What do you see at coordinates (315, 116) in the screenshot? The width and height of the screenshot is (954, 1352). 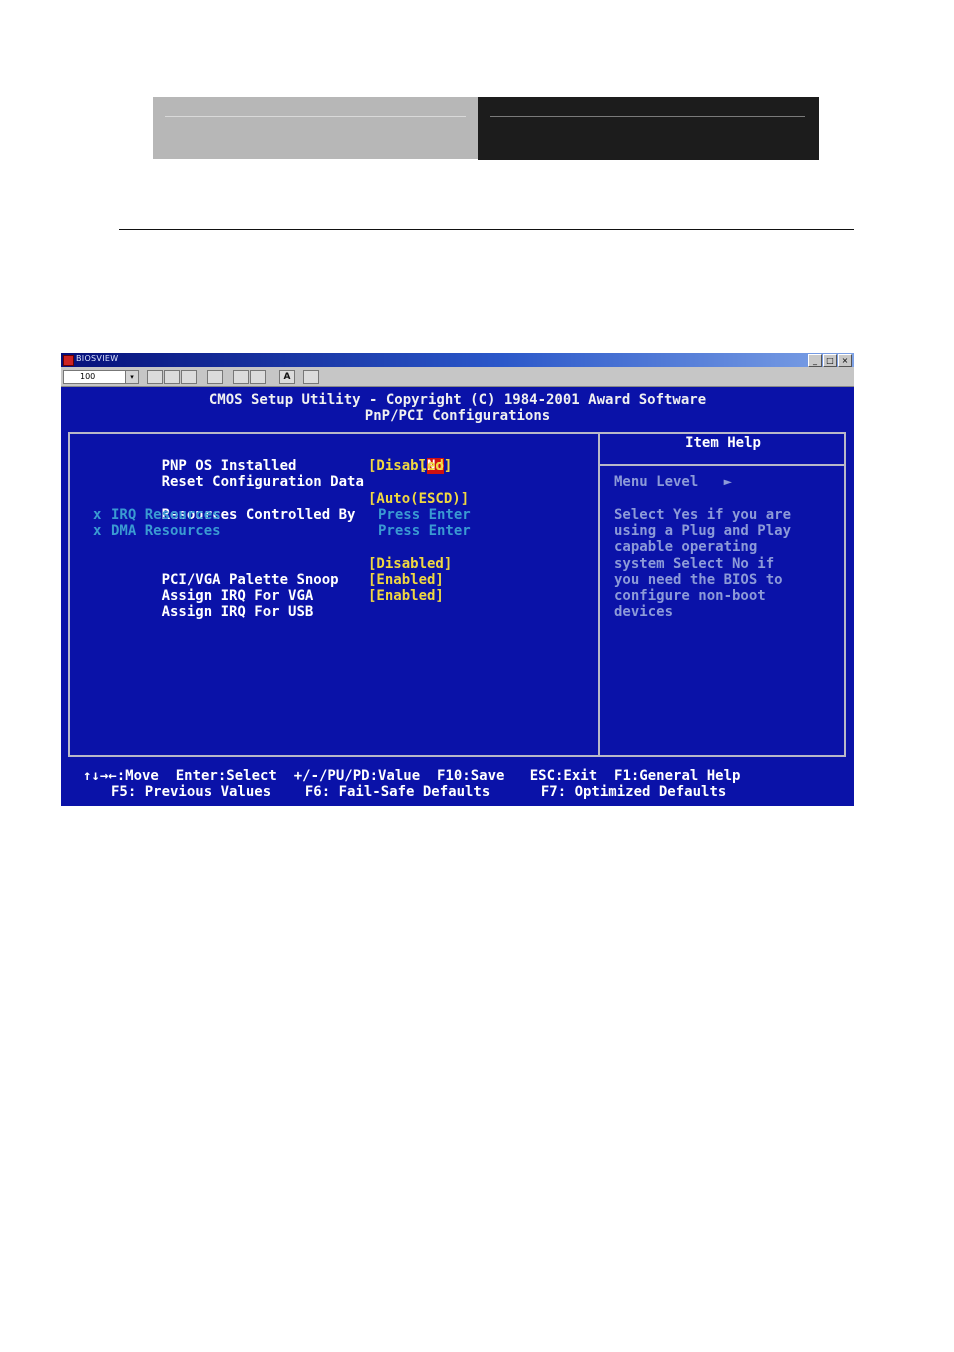 I see `header-rule-left` at bounding box center [315, 116].